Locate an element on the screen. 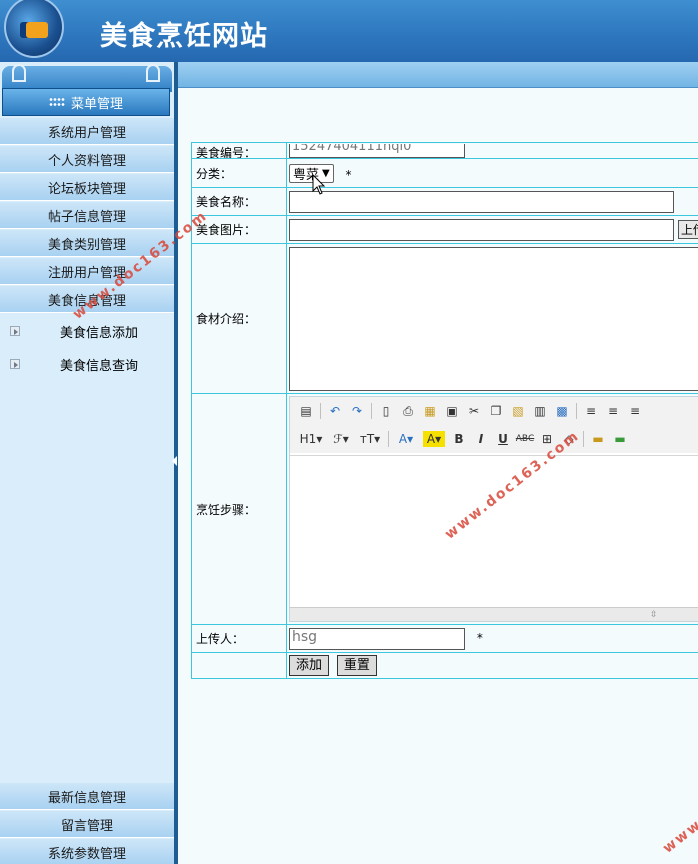 This screenshot has height=864, width=698. template-icon: ▦ is located at coordinates (430, 411).